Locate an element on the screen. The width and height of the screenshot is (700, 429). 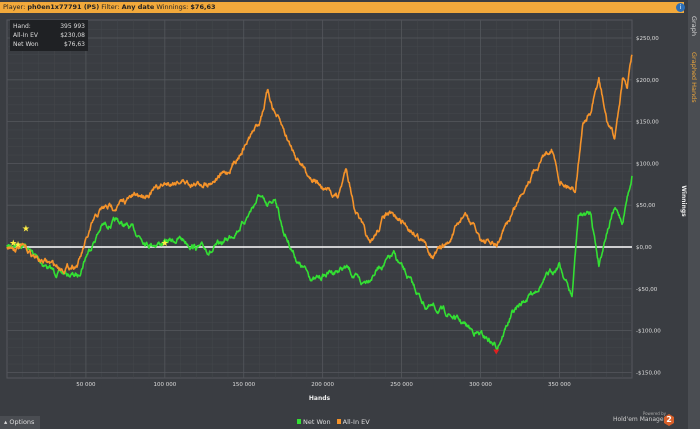
x-tick-label: 150 000 is located at coordinates (243, 385).